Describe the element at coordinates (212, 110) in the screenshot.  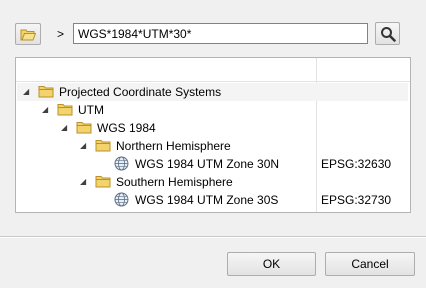
I see `tree-row: ◢ UTM` at that location.